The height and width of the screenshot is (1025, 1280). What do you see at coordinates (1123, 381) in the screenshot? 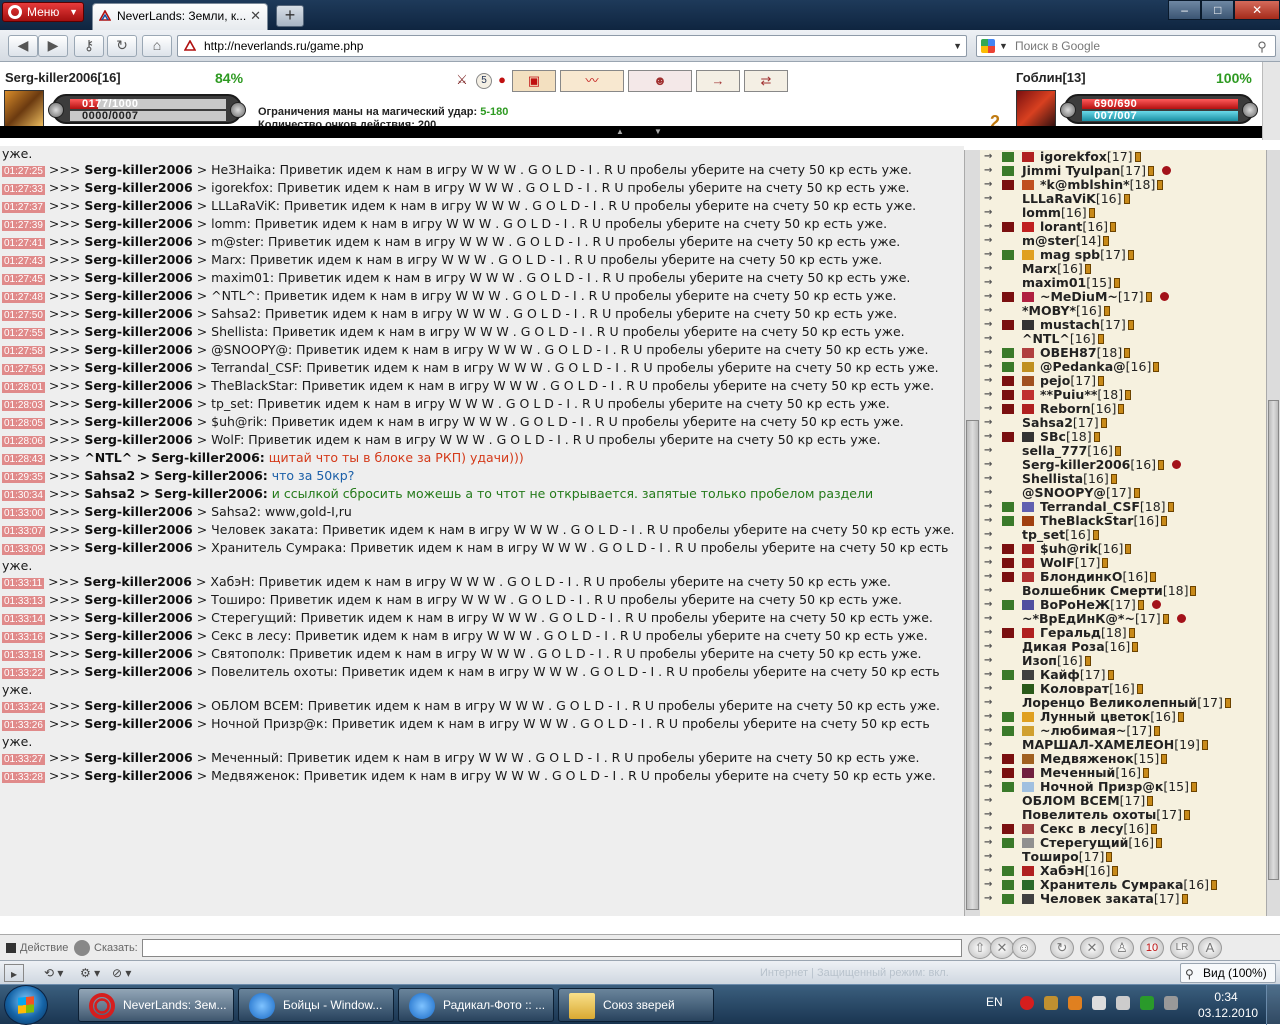
I see `user-row: → pejo[17]` at bounding box center [1123, 381].